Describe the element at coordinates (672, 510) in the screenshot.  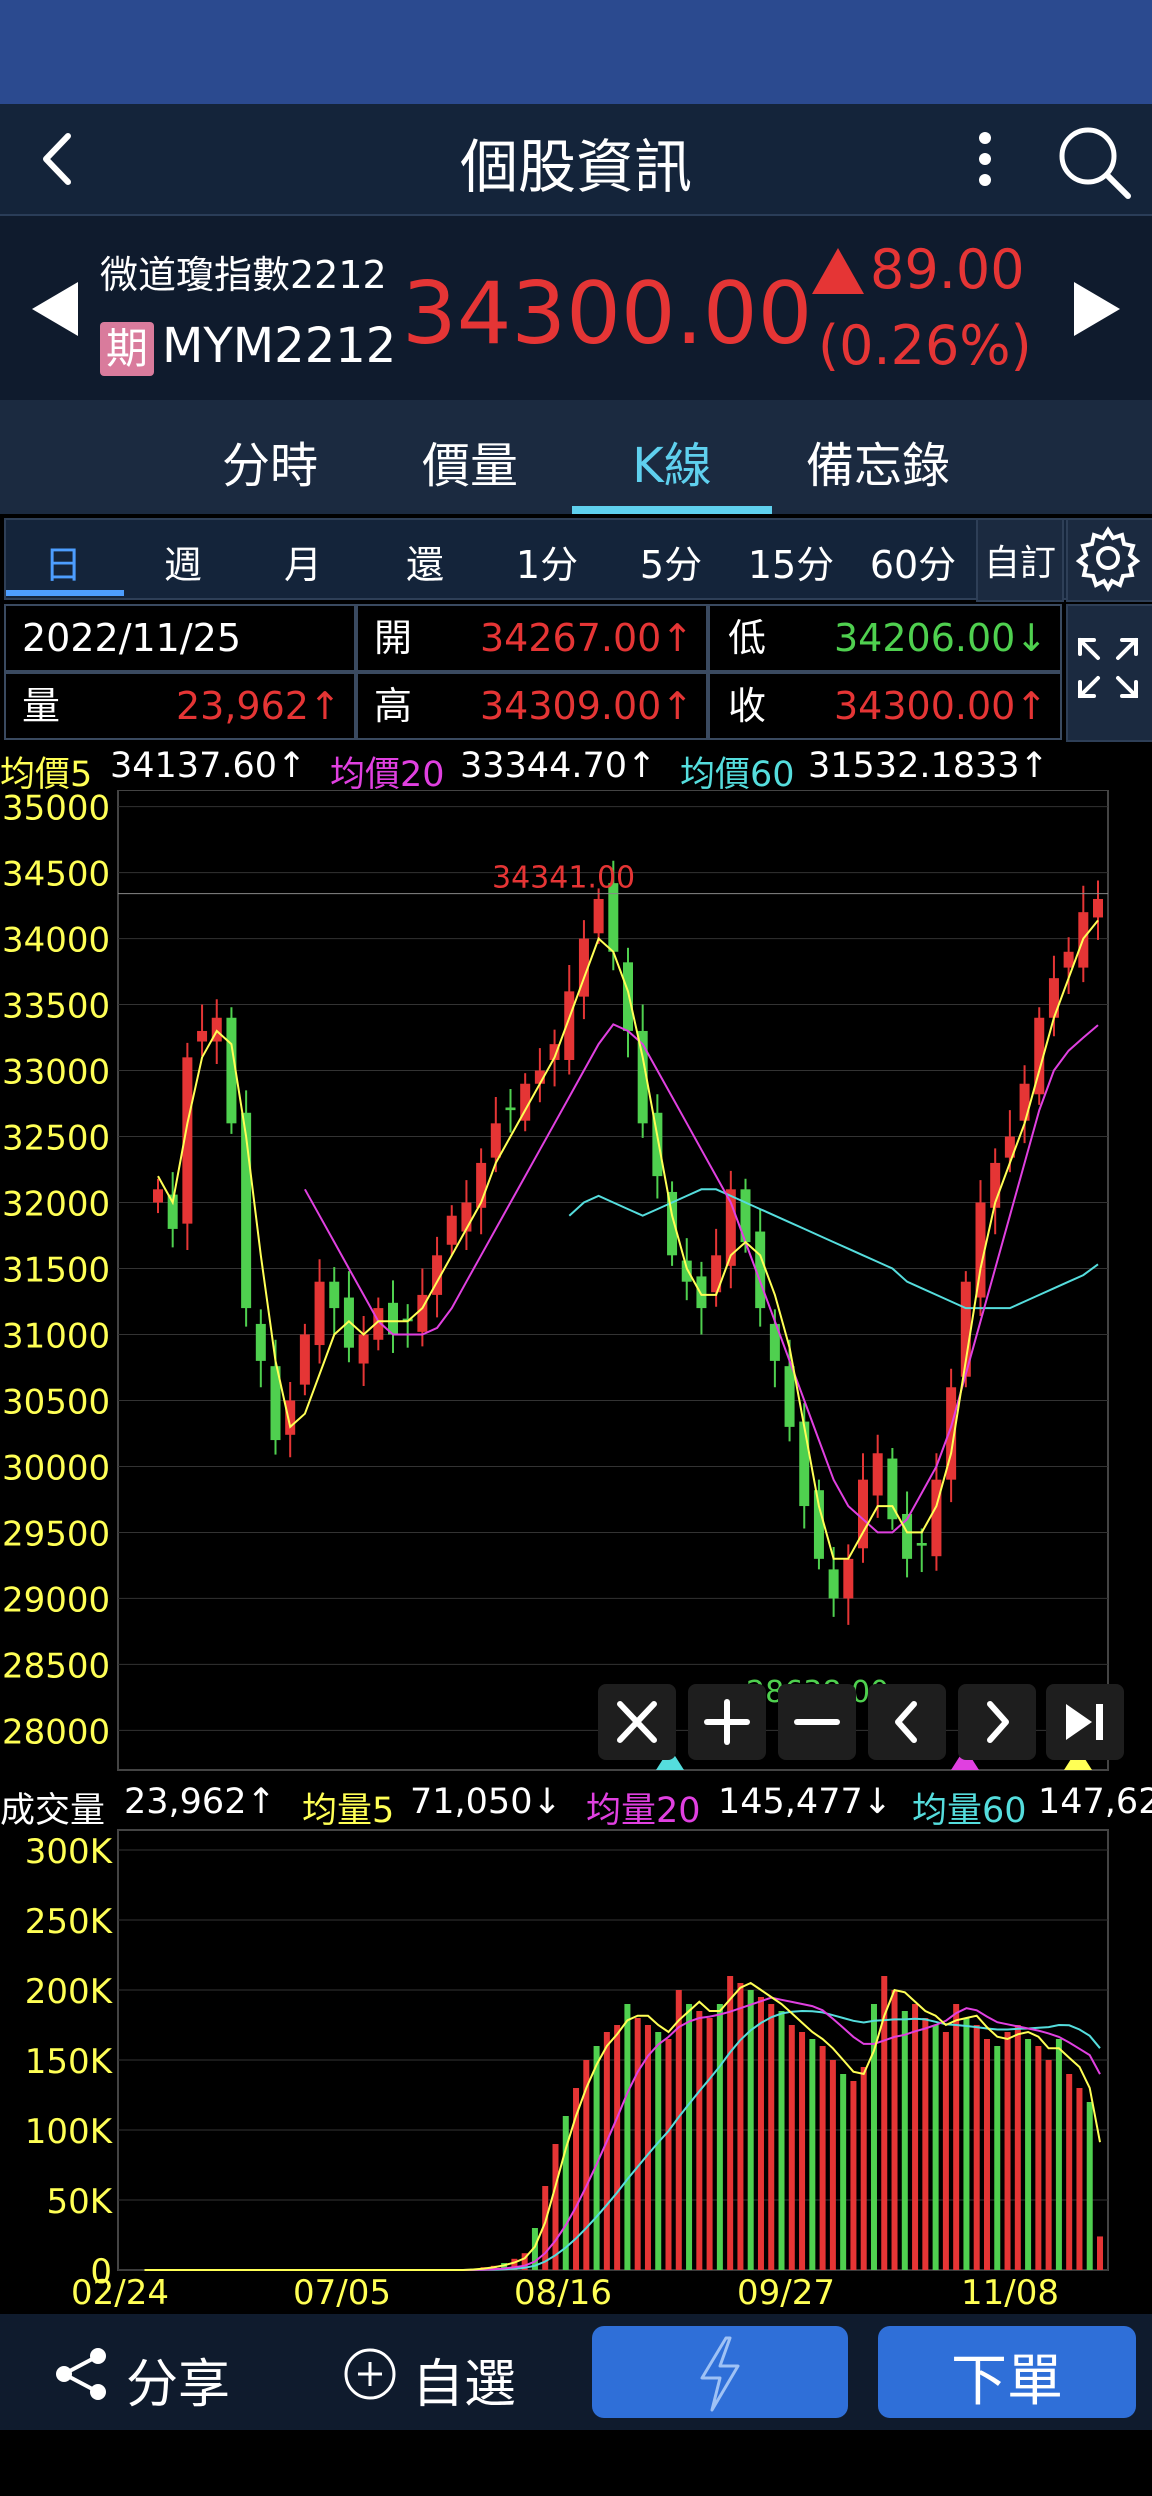
I see `tab-active-indicator` at that location.